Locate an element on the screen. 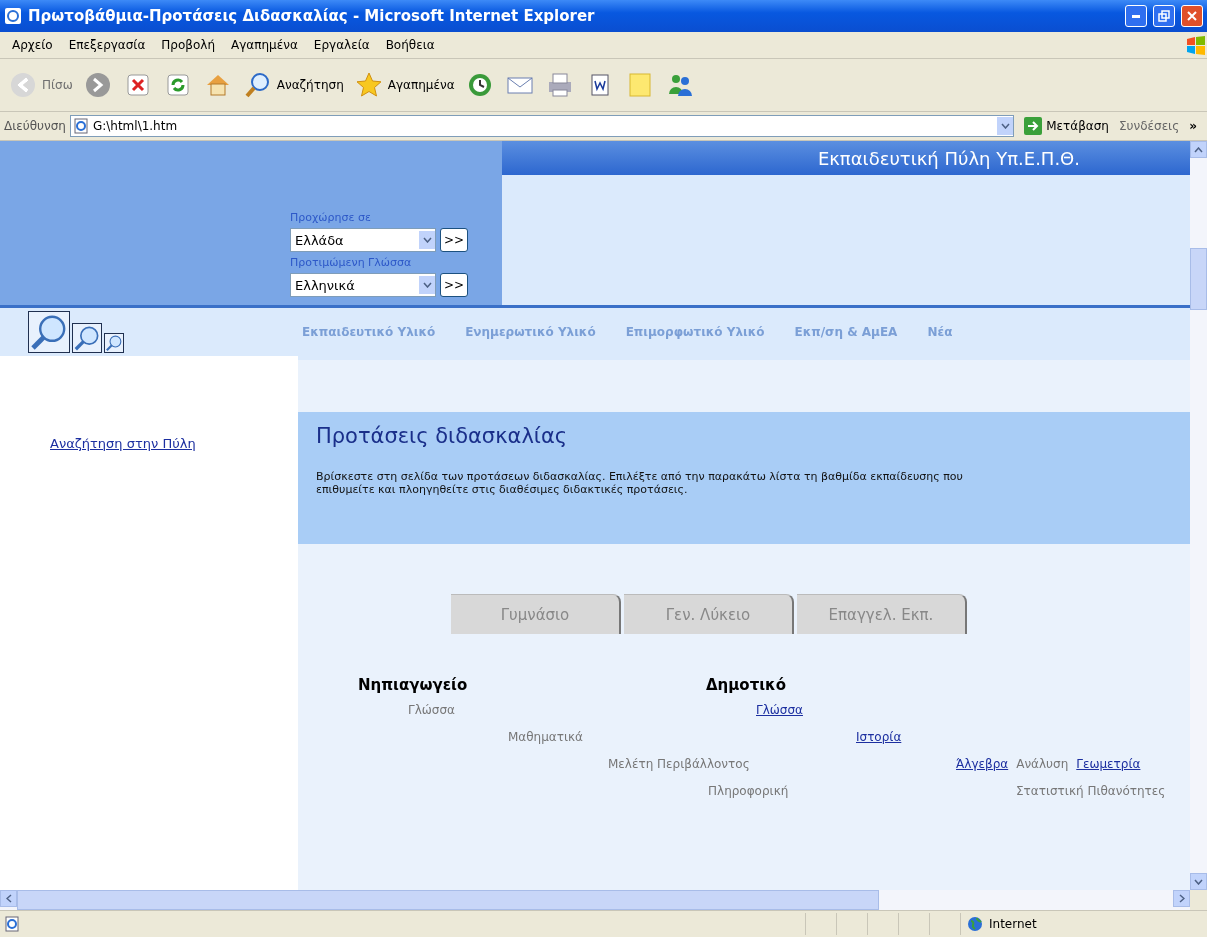  restore-icon is located at coordinates (1164, 16).